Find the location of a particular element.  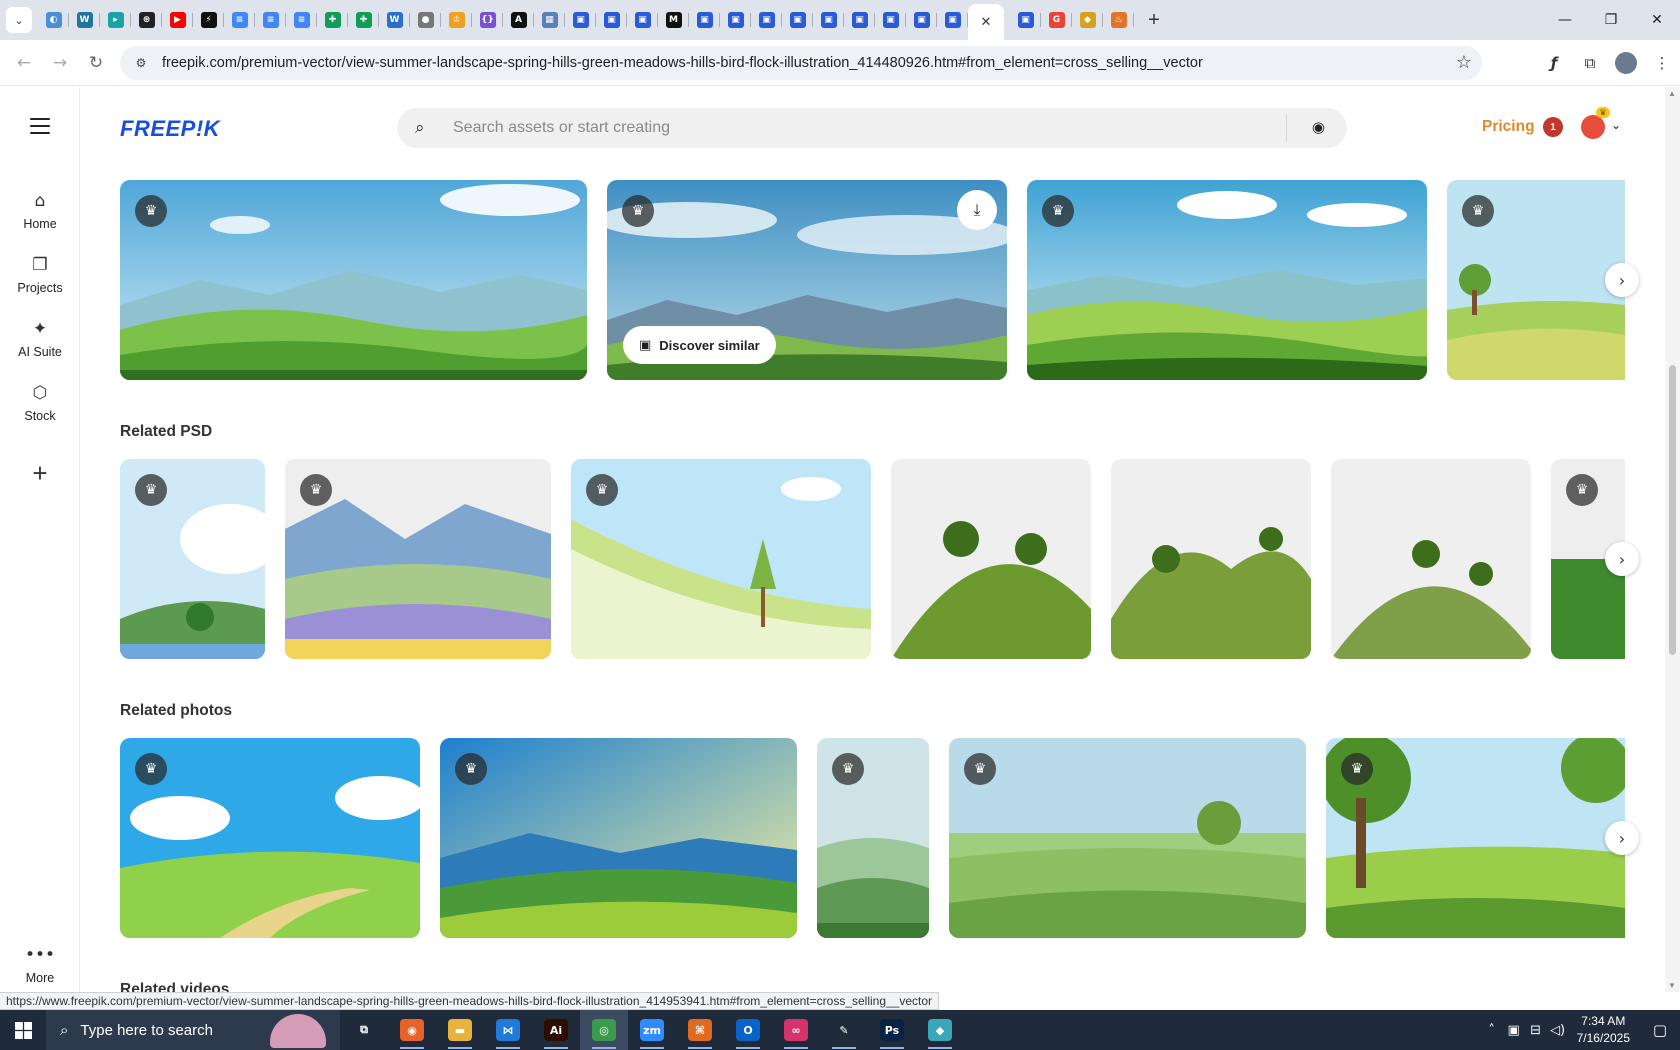

network-icon: ⊟ is located at coordinates (1536, 1030).